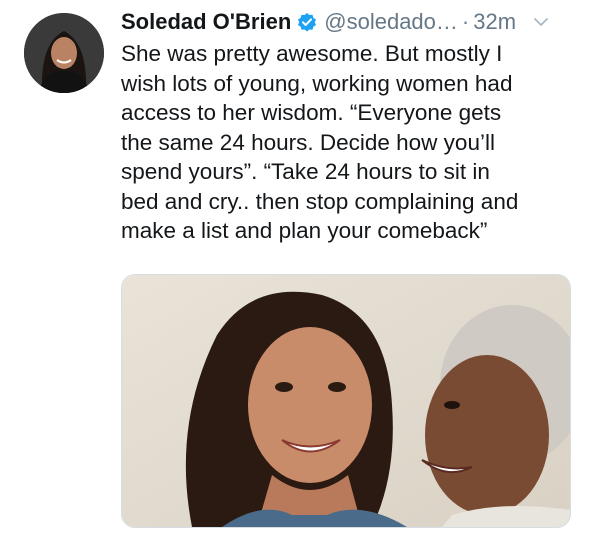  What do you see at coordinates (304, 230) in the screenshot?
I see `tweet-text-line: make a list and plan your comeback”` at bounding box center [304, 230].